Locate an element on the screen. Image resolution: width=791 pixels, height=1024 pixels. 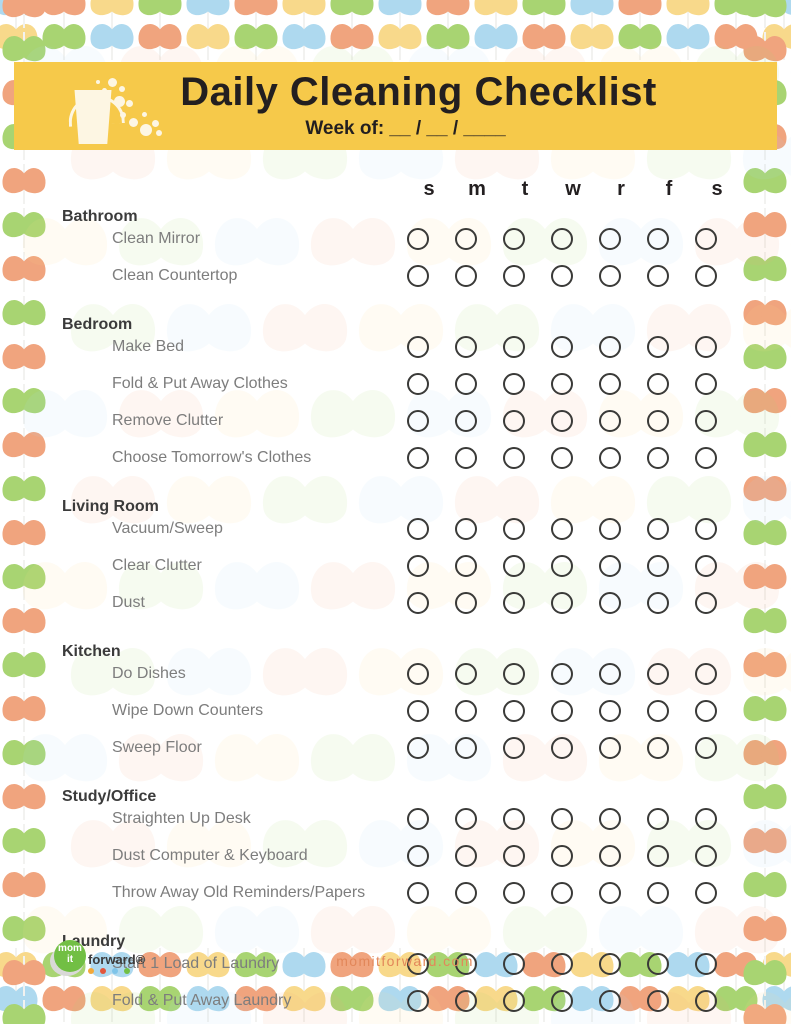
brand-logo: mom it forward® is located at coordinates (113, 958).